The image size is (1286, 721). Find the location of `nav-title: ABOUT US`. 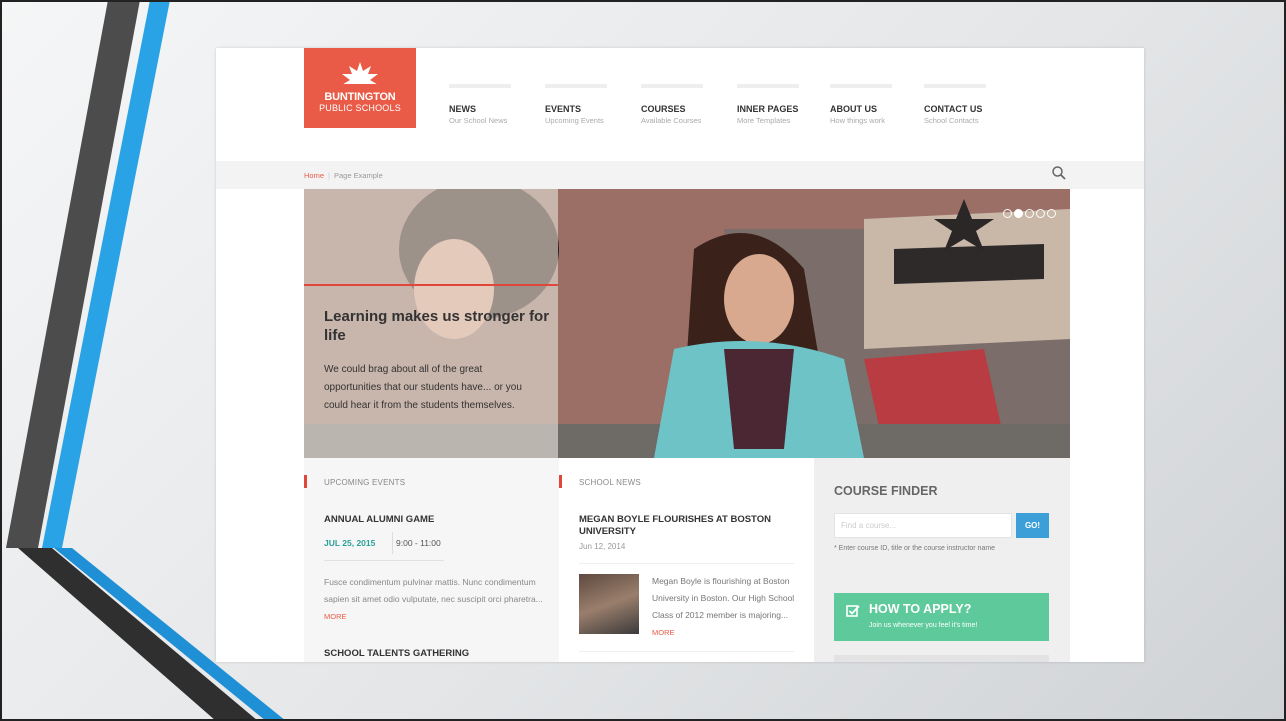

nav-title: ABOUT US is located at coordinates (853, 109).